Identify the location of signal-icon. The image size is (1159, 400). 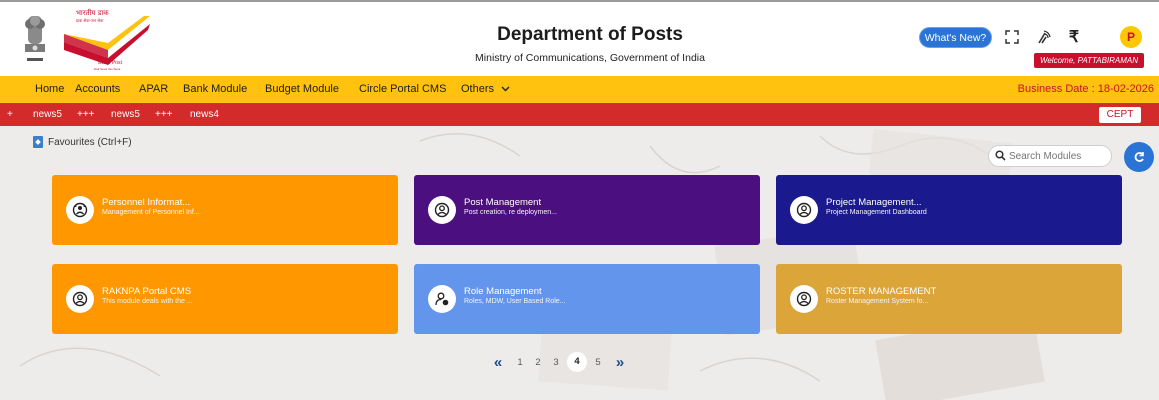
(1044, 37).